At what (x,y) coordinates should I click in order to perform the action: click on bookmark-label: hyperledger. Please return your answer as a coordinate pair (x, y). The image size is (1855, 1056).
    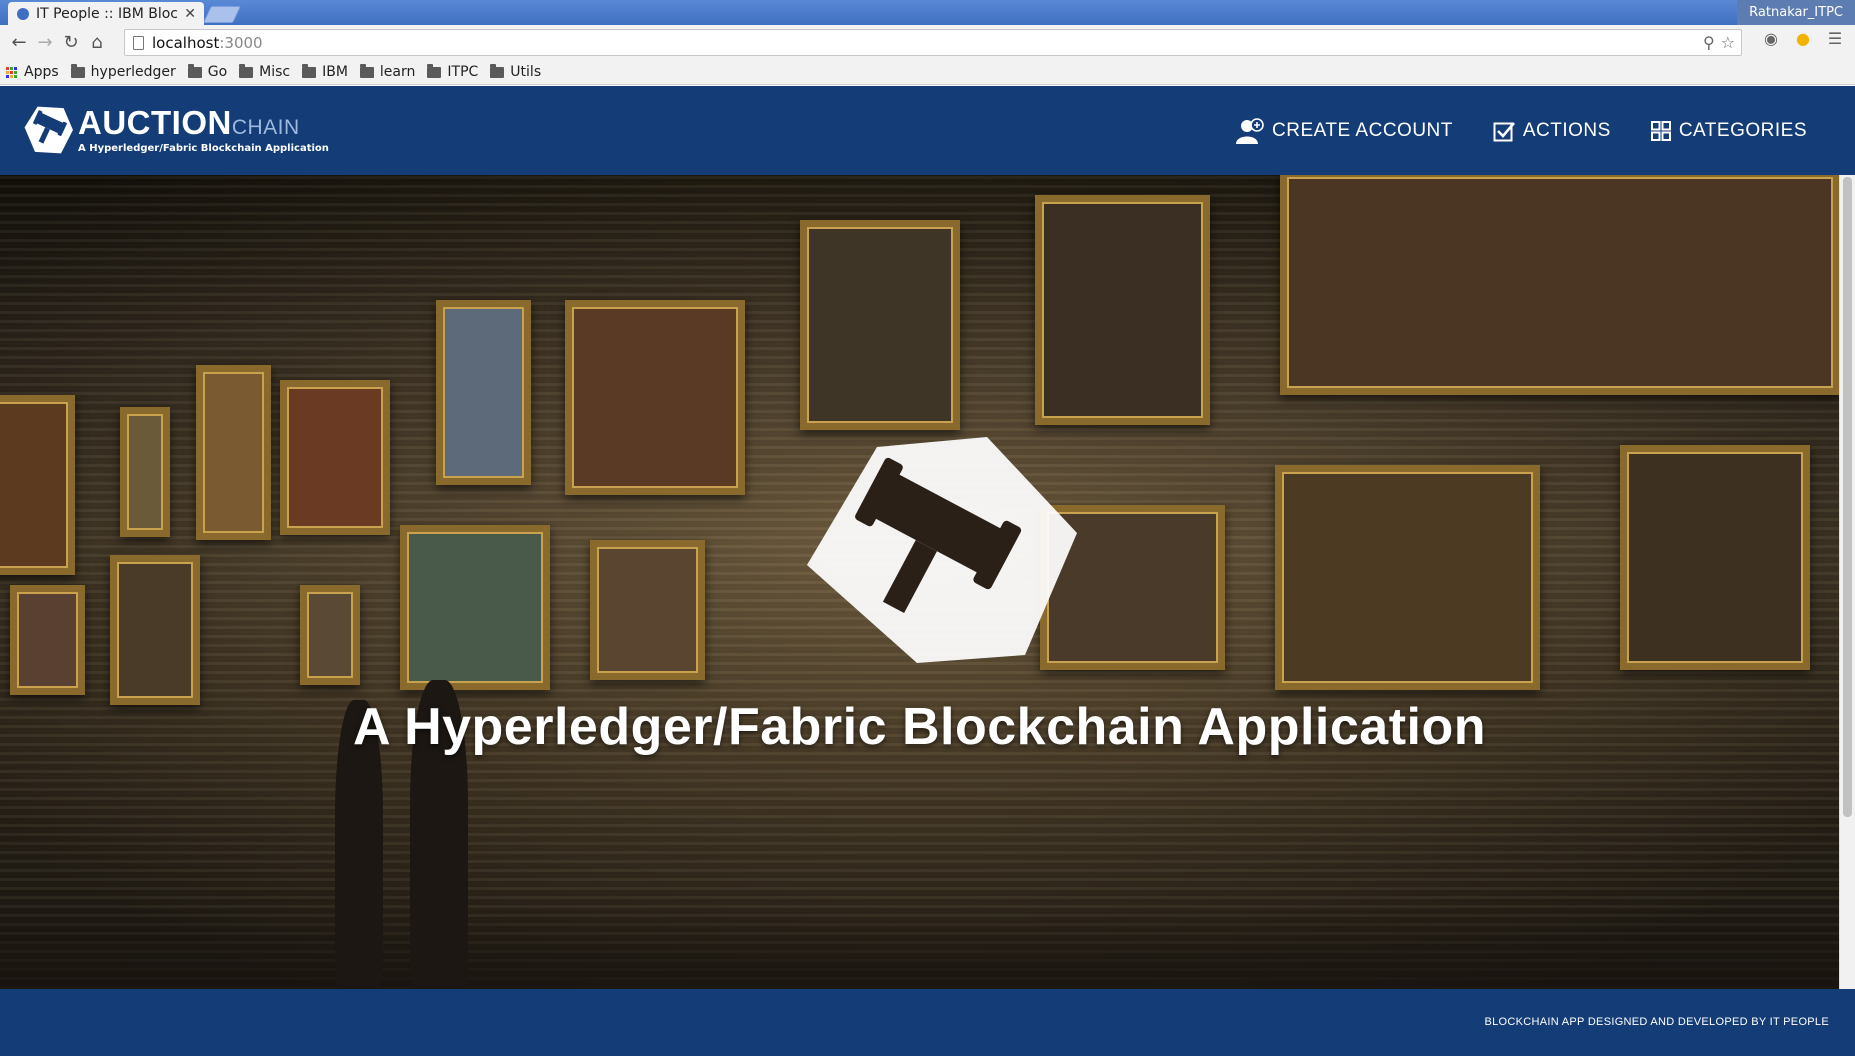
    Looking at the image, I should click on (133, 72).